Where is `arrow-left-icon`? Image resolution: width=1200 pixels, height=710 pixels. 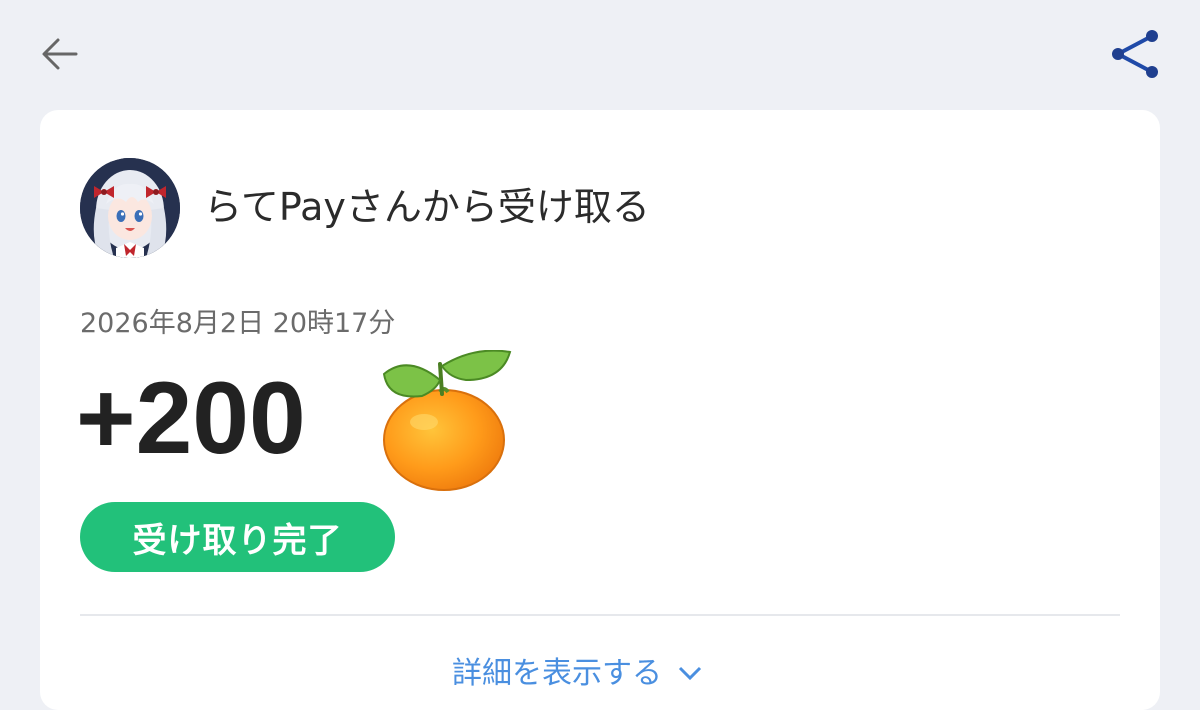 arrow-left-icon is located at coordinates (60, 54).